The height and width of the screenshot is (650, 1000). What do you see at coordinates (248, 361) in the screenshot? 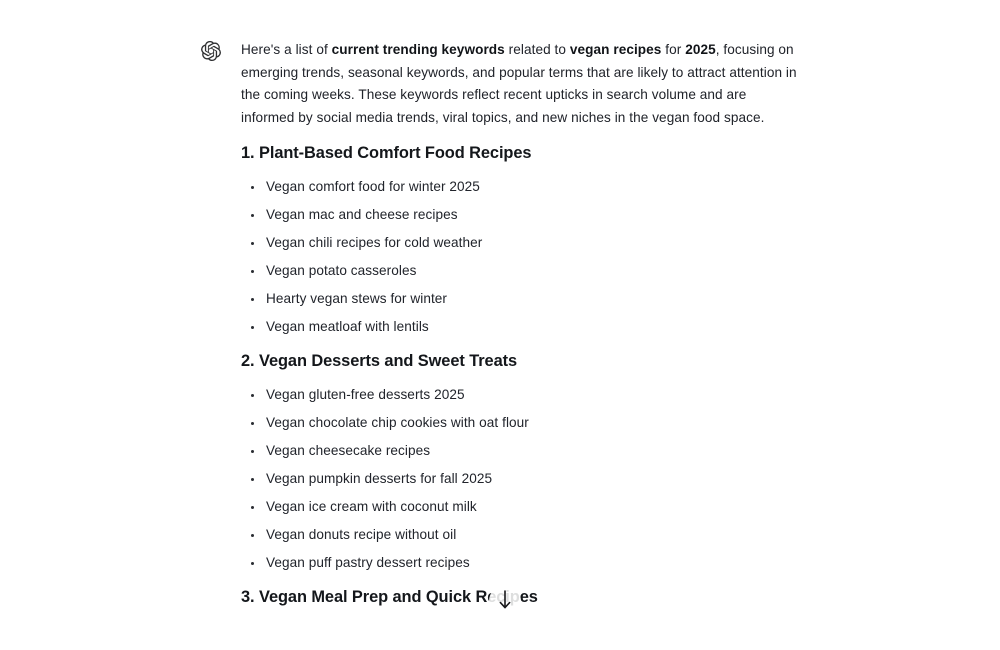
I see `section-number-2: 2.` at bounding box center [248, 361].